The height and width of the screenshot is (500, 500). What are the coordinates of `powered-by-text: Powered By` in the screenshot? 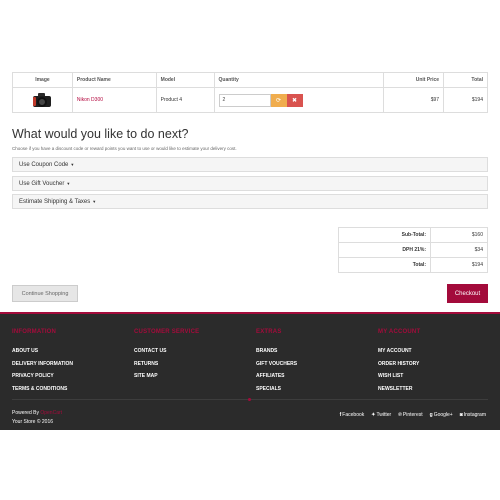 It's located at (25, 413).